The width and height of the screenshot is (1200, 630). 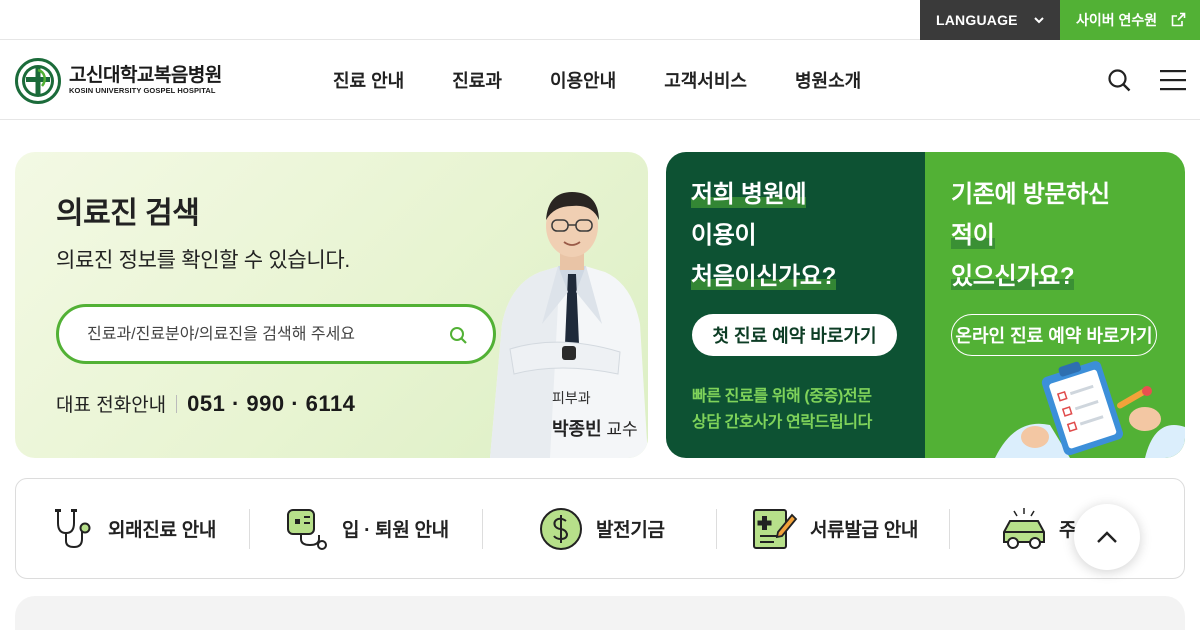 What do you see at coordinates (38, 81) in the screenshot?
I see `hospital-emblem-icon` at bounding box center [38, 81].